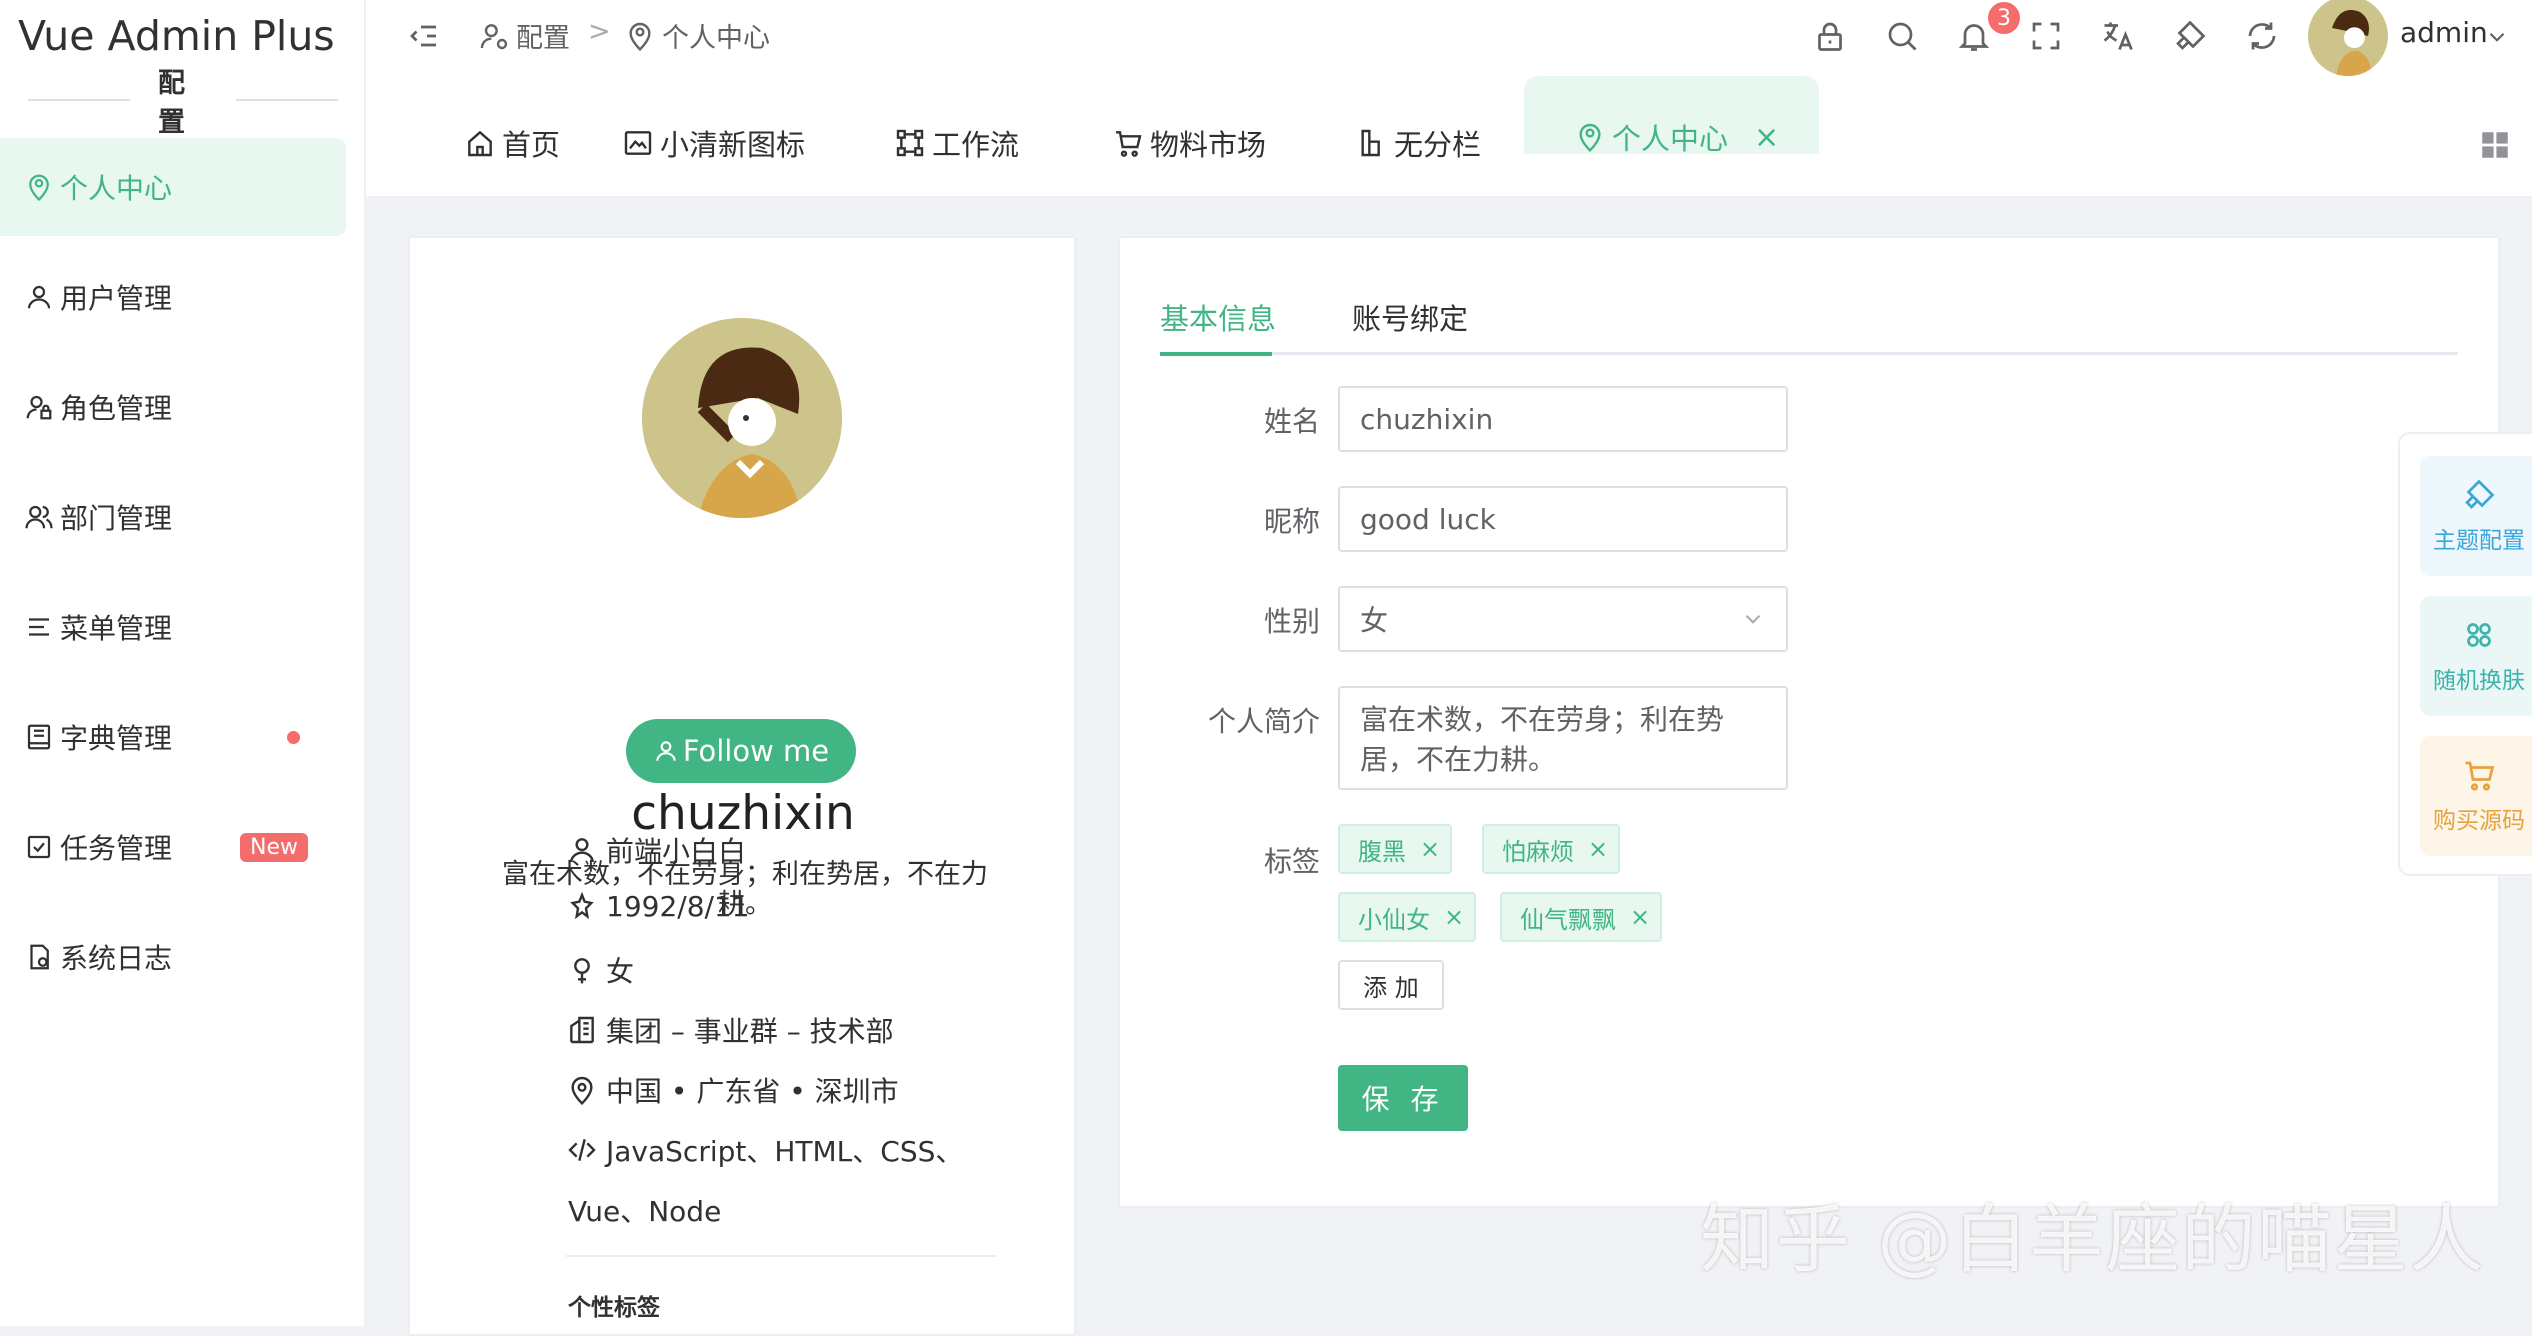 The width and height of the screenshot is (2532, 1336). I want to click on flow-icon, so click(910, 143).